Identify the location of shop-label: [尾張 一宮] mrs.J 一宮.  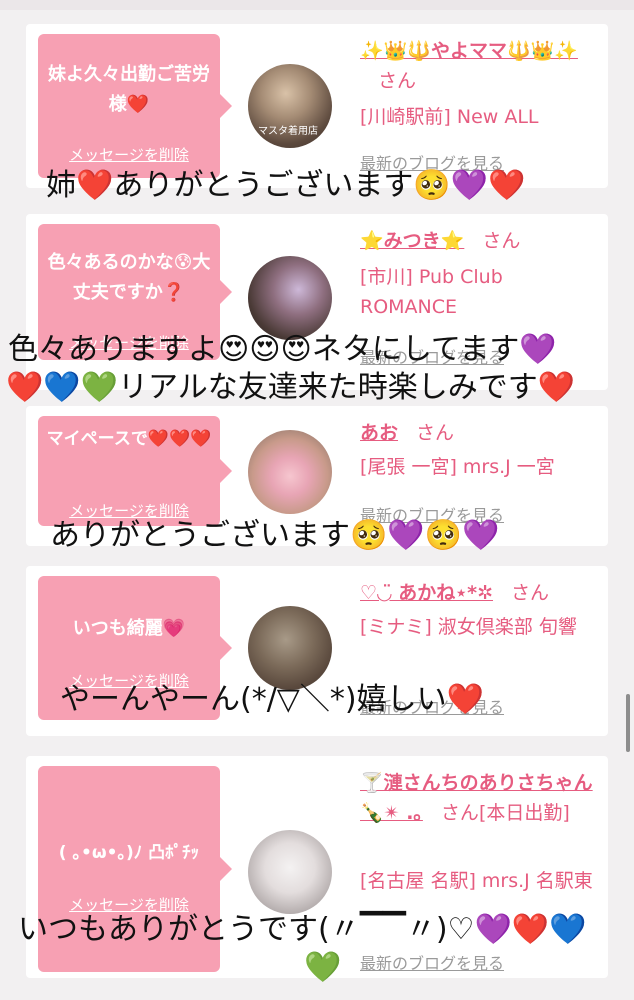
(457, 467).